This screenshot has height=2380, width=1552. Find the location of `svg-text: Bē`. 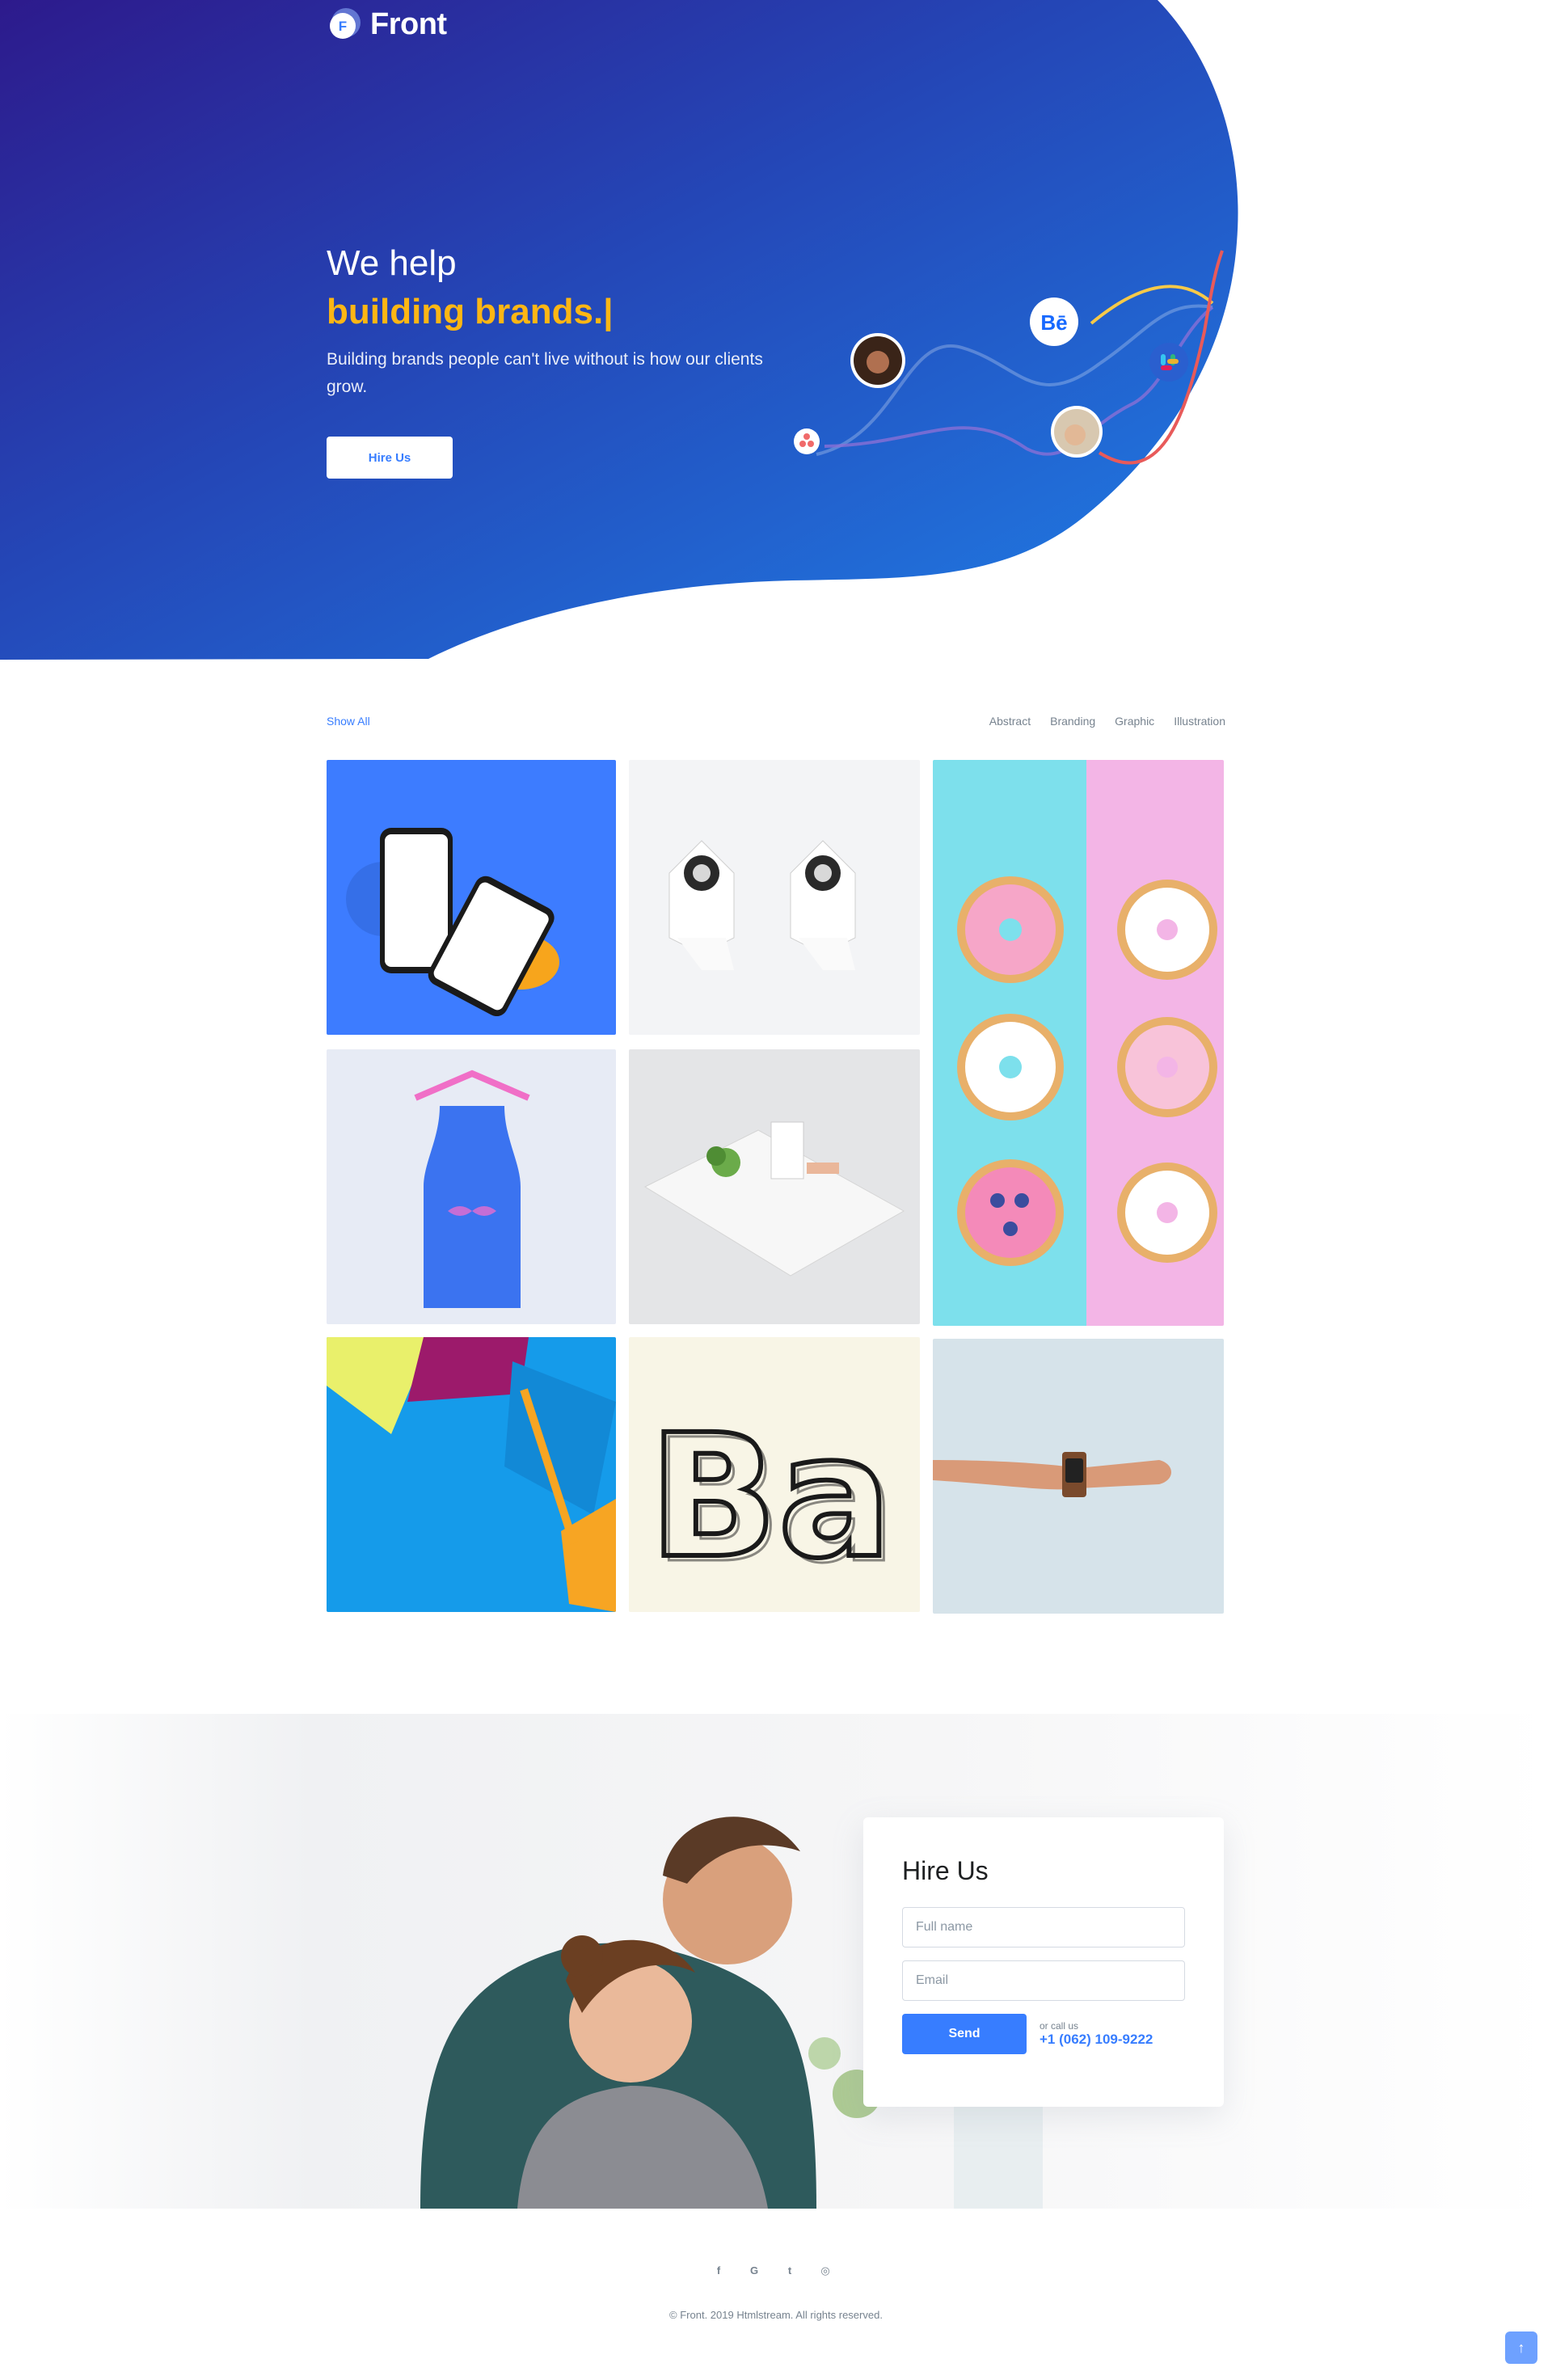

svg-text: Bē is located at coordinates (1053, 322).